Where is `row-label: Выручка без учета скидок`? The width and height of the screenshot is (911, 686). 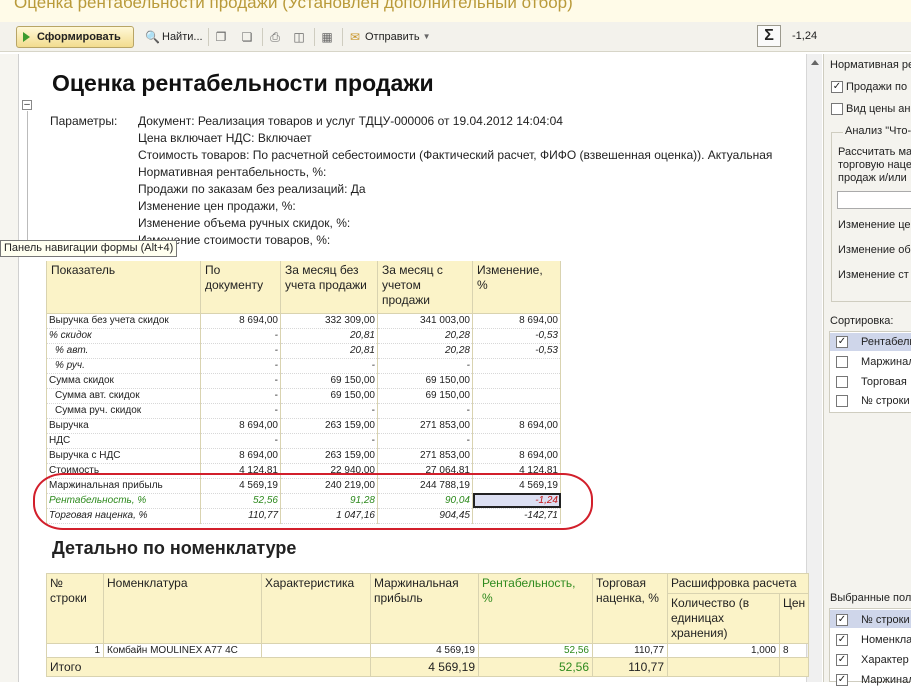 row-label: Выручка без учета скидок is located at coordinates (123, 321).